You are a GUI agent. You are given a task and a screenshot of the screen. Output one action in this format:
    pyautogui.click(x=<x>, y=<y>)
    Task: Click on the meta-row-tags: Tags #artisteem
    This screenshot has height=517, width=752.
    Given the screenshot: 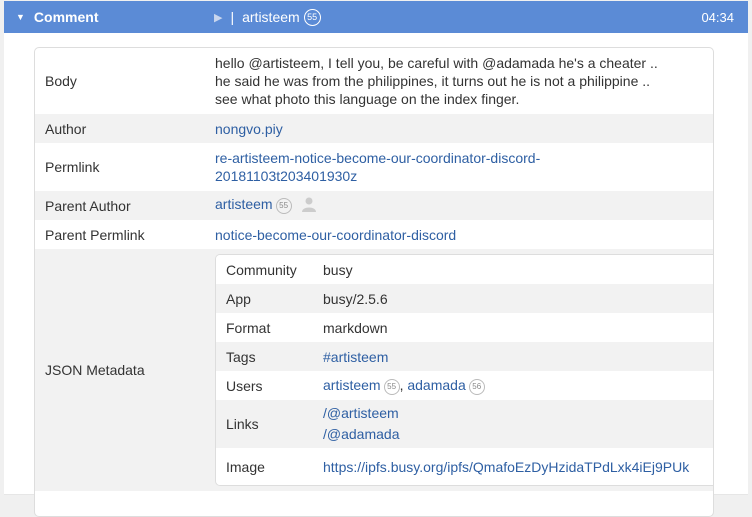 What is the action you would take?
    pyautogui.click(x=464, y=356)
    